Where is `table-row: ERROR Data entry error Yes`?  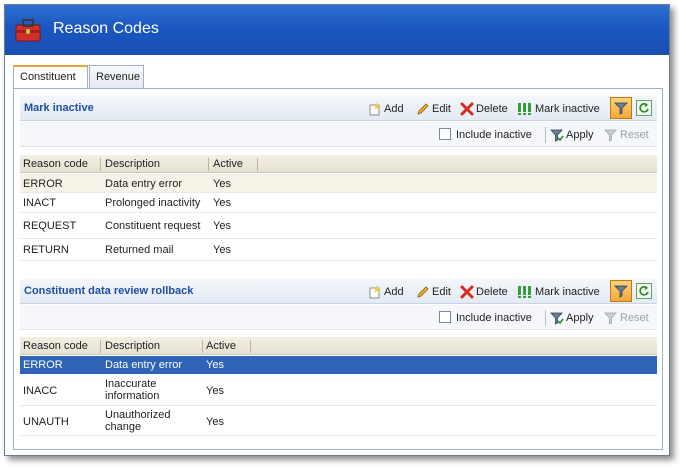
table-row: ERROR Data entry error Yes is located at coordinates (338, 183).